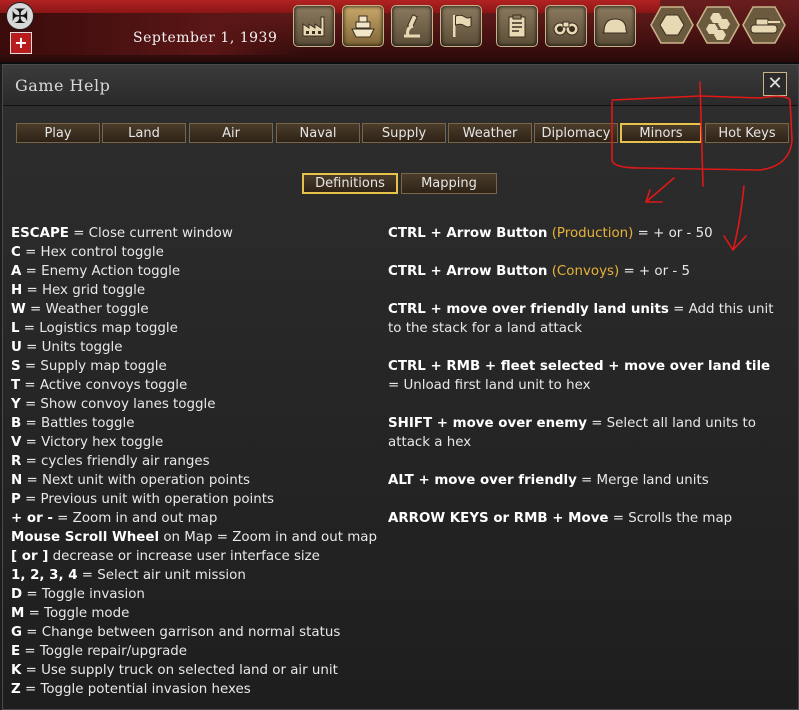  What do you see at coordinates (118, 404) in the screenshot?
I see `hotkey-description: = Show convoy lanes toggle` at bounding box center [118, 404].